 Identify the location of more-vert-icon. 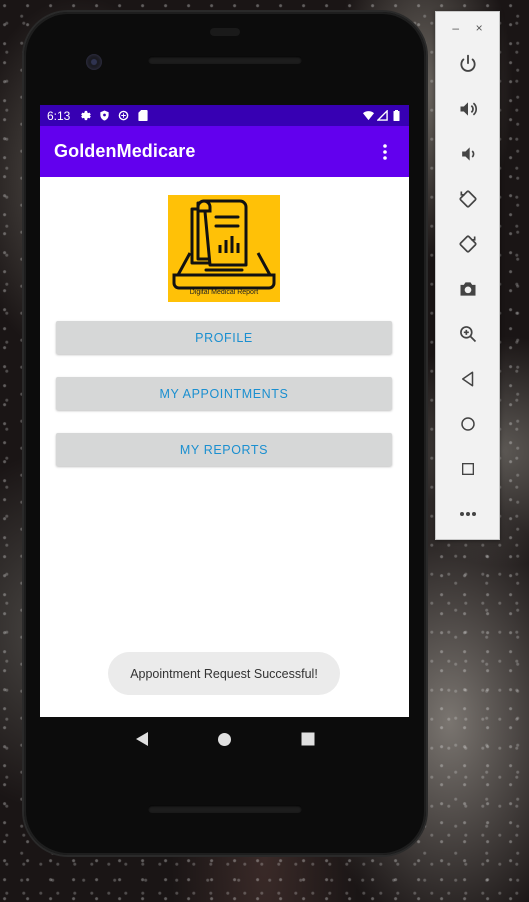
(385, 152).